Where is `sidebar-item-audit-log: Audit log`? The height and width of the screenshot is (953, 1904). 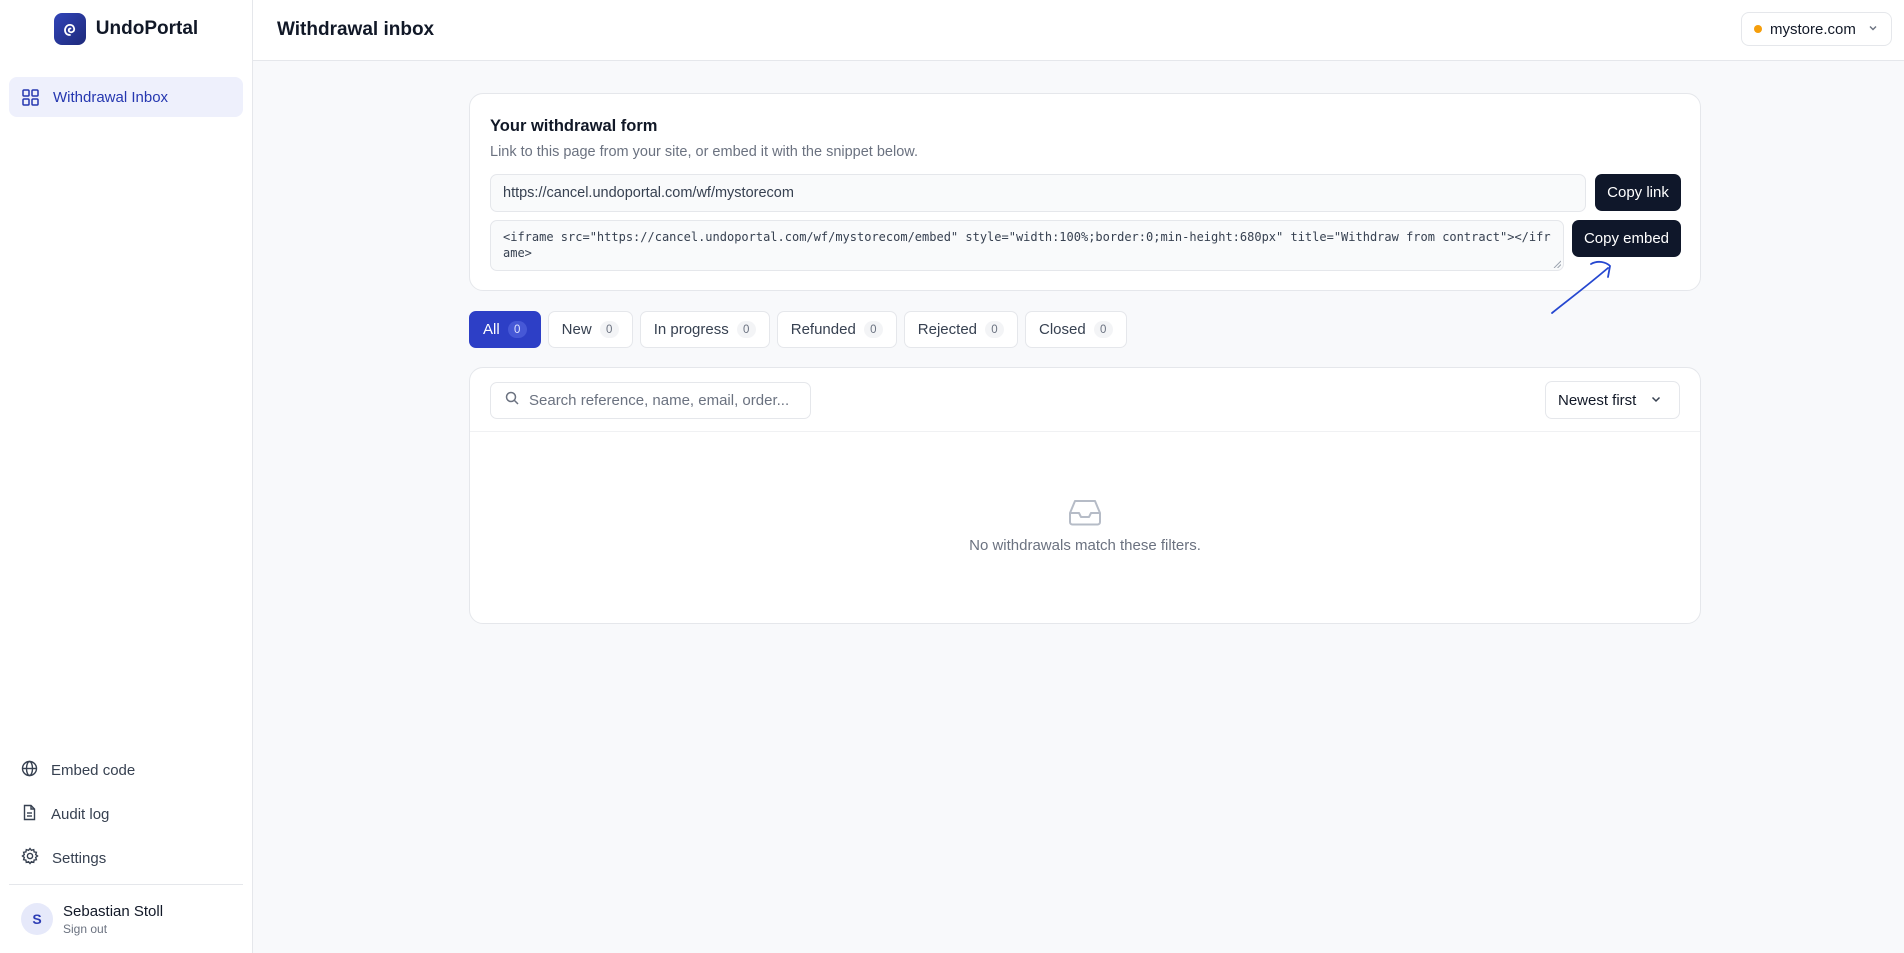 sidebar-item-audit-log: Audit log is located at coordinates (126, 814).